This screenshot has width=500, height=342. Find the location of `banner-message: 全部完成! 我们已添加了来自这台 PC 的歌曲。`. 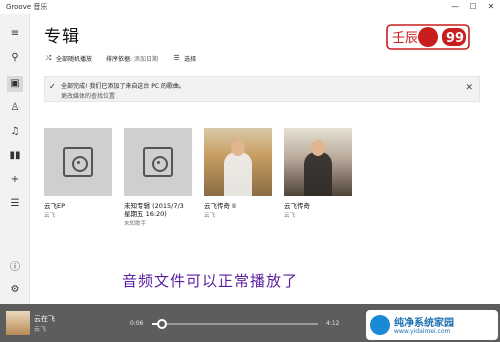

banner-message: 全部完成! 我们已添加了来自这台 PC 的歌曲。 is located at coordinates (123, 86).